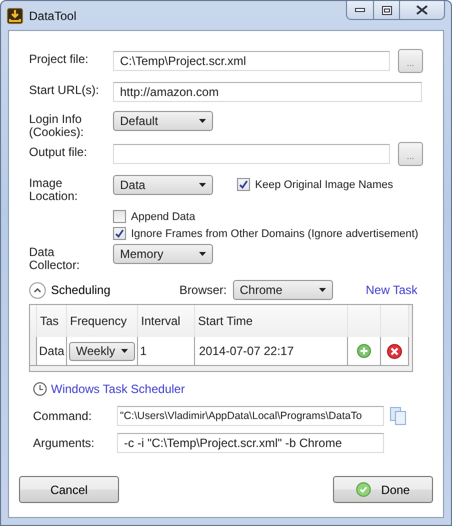 This screenshot has height=526, width=452. What do you see at coordinates (69, 489) in the screenshot?
I see `cancel-button: Cancel` at bounding box center [69, 489].